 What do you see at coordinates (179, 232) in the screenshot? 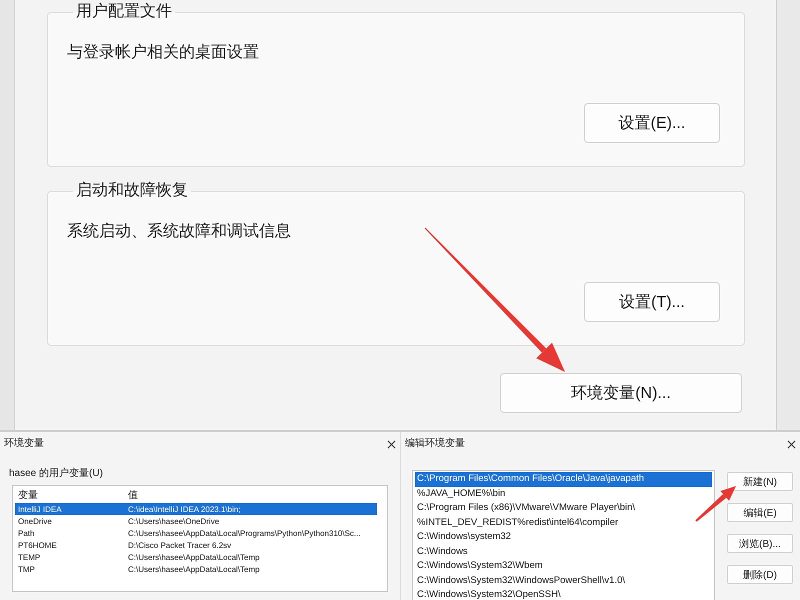
I see `group-description: 系统启动、系统故障和调试信息` at bounding box center [179, 232].